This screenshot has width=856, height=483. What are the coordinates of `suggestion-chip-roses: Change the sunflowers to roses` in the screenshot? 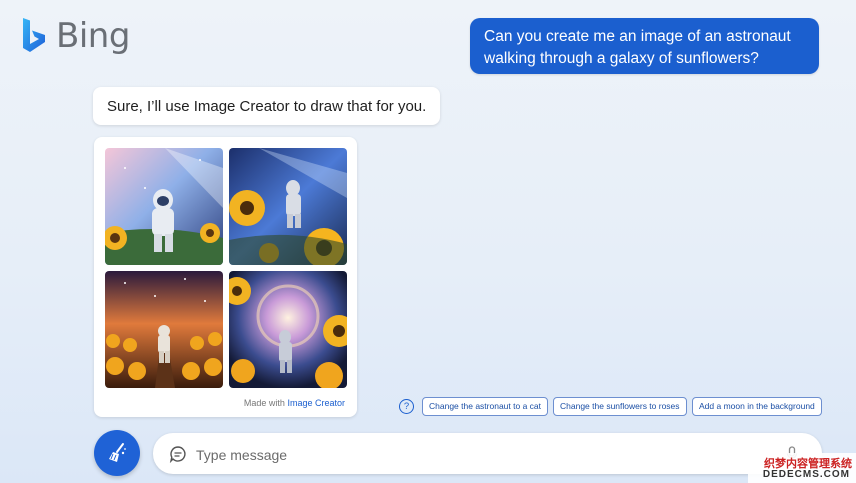 It's located at (620, 406).